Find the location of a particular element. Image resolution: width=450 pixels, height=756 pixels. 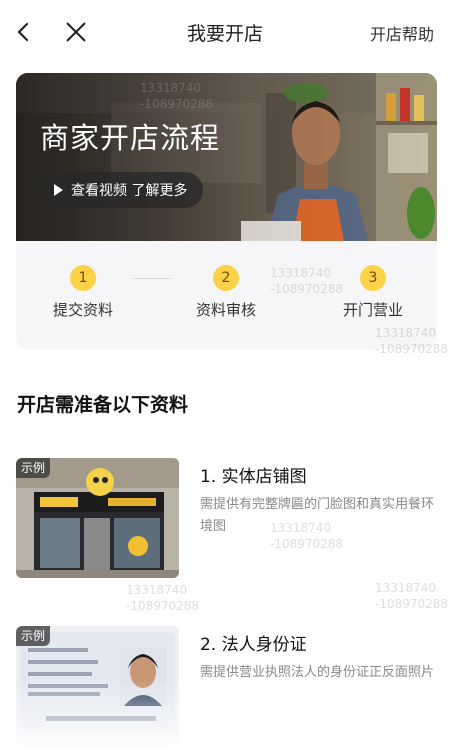

material-description: 需提供有完整牌匾的门脸图和真实用餐环境图 is located at coordinates (317, 515).